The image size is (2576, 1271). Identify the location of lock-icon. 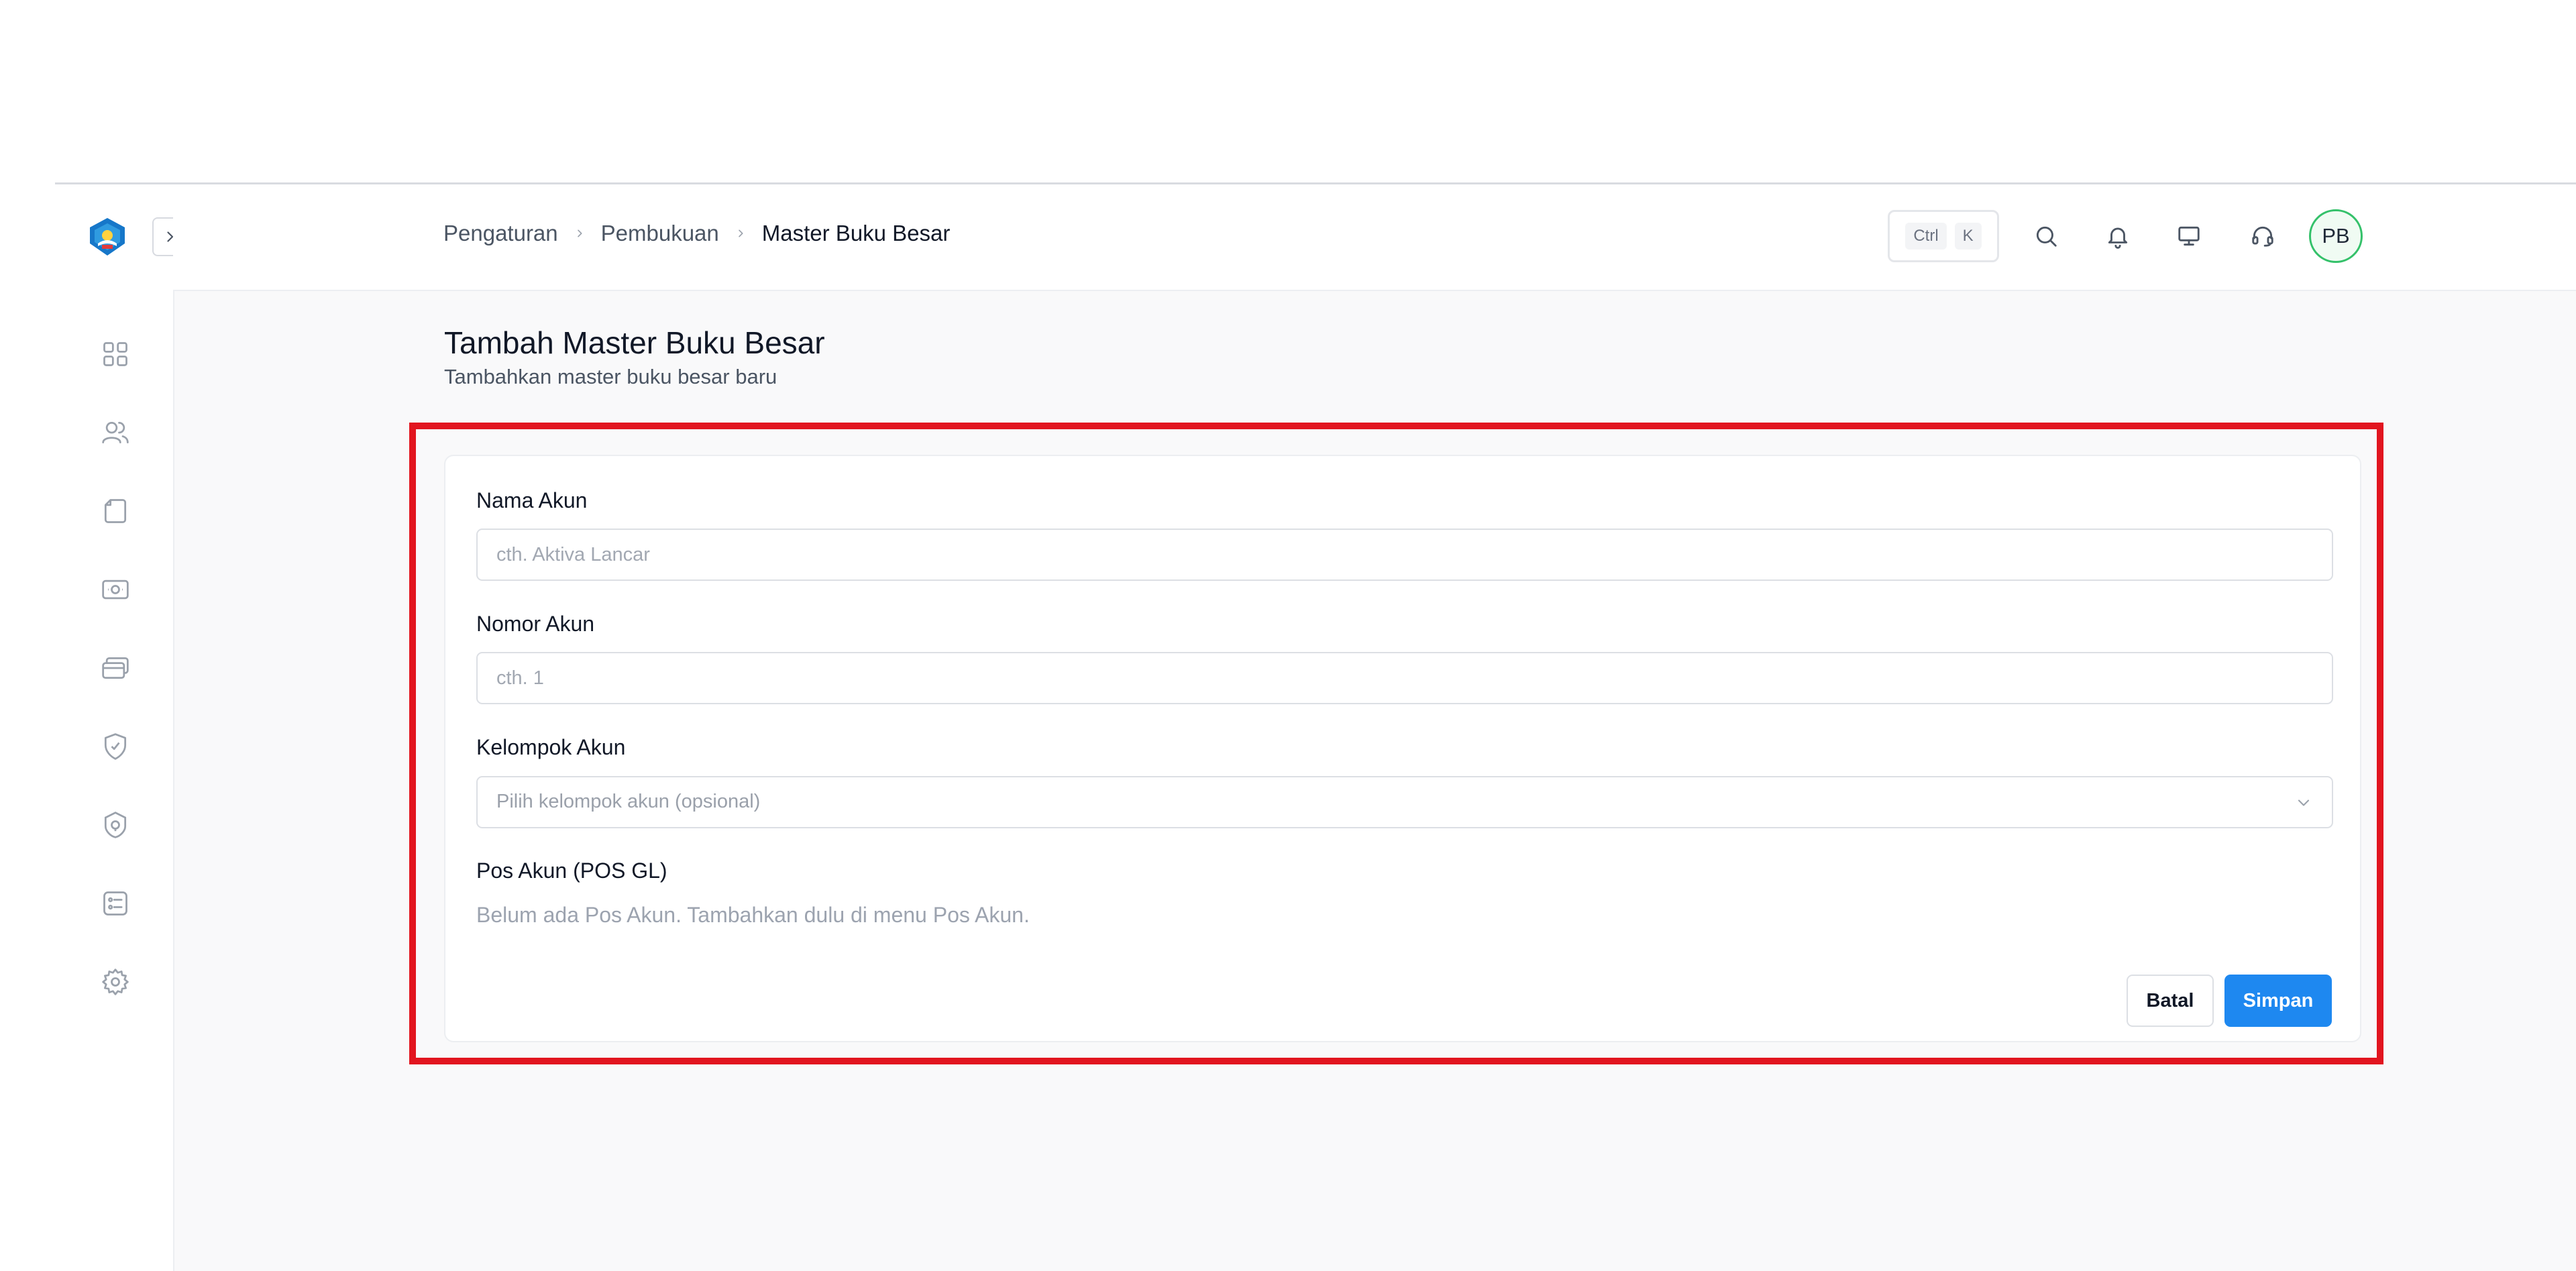
(115, 825).